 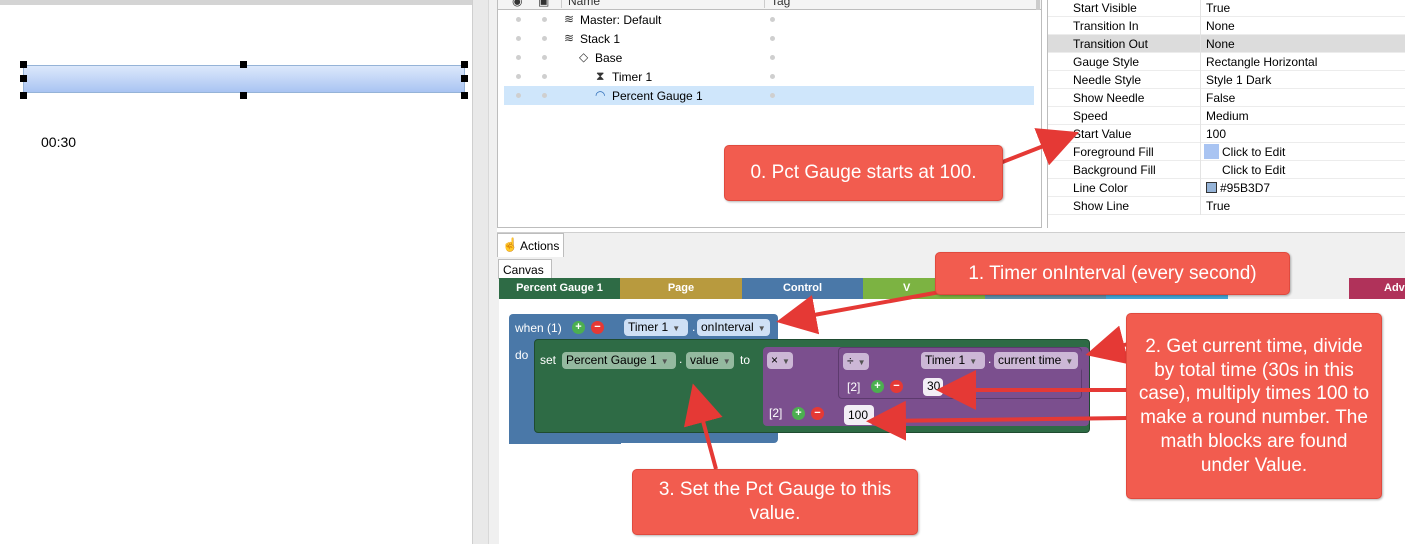 What do you see at coordinates (1112, 273) in the screenshot?
I see `callout-timer-interval: 1. Timer onInterval (every second)` at bounding box center [1112, 273].